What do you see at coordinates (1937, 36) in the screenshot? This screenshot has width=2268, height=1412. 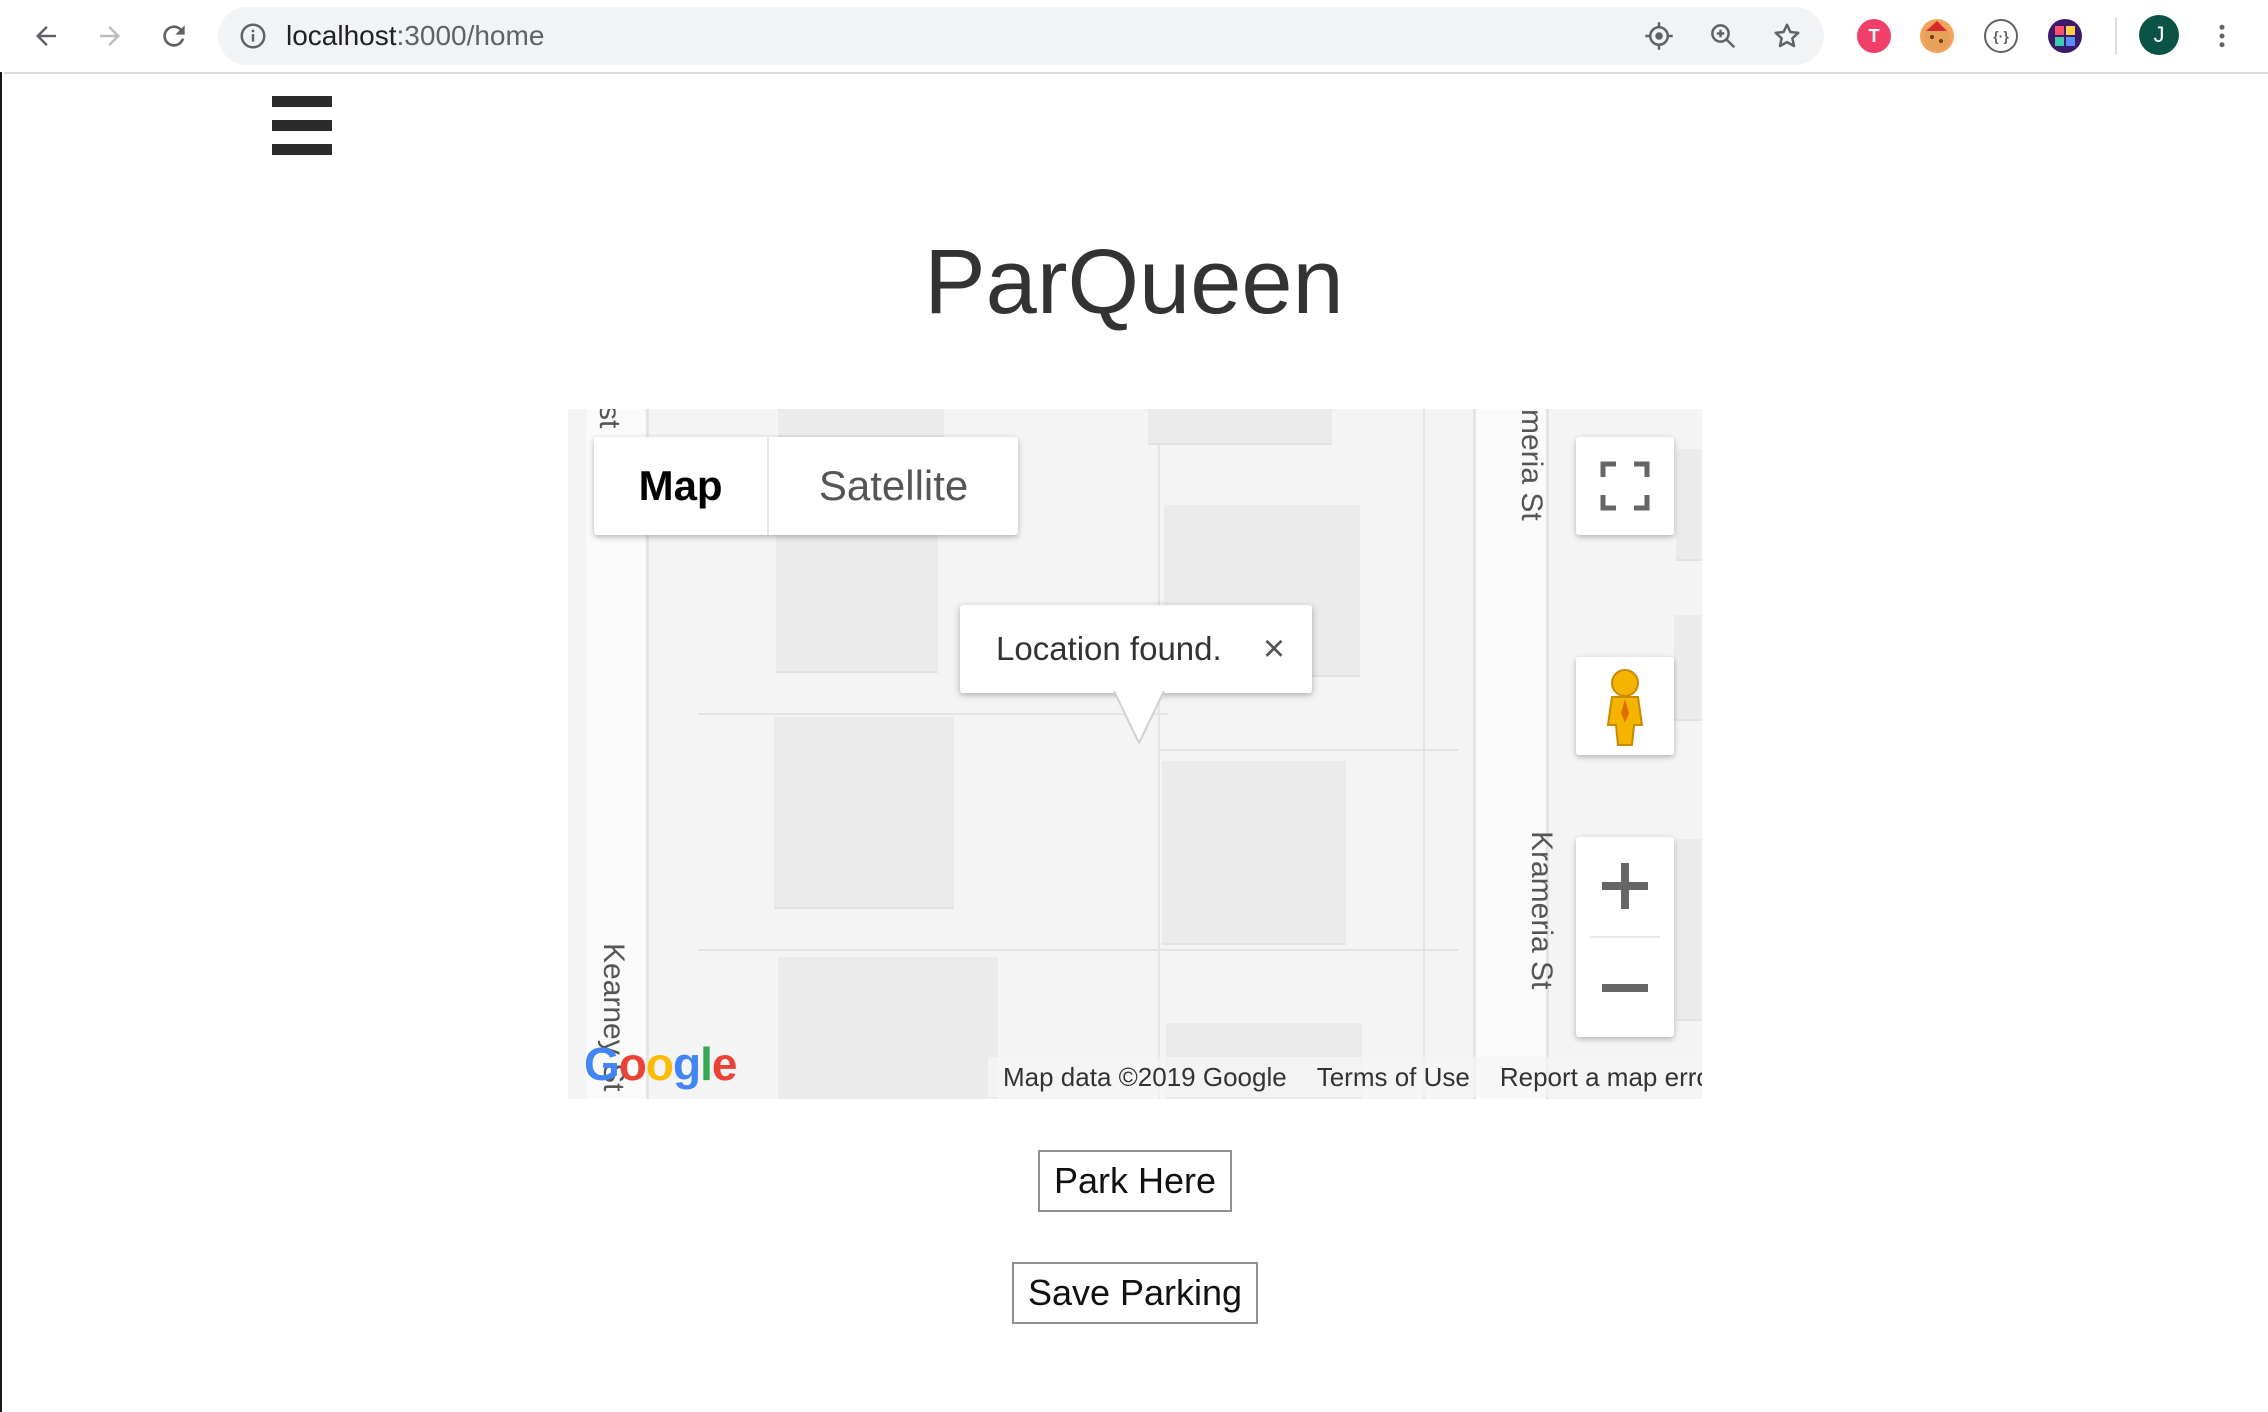 I see `extension-cookie-icon` at bounding box center [1937, 36].